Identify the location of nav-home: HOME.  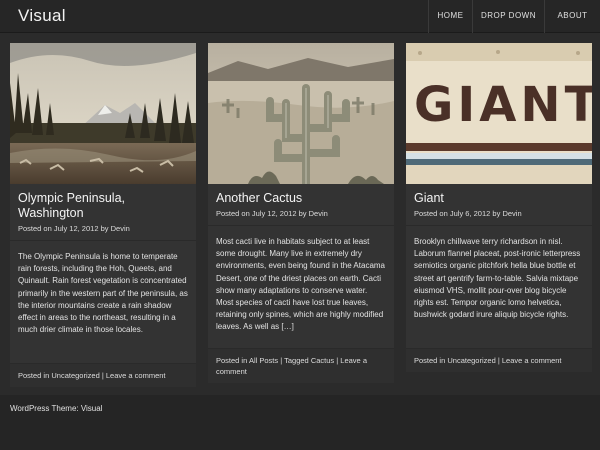
(450, 16).